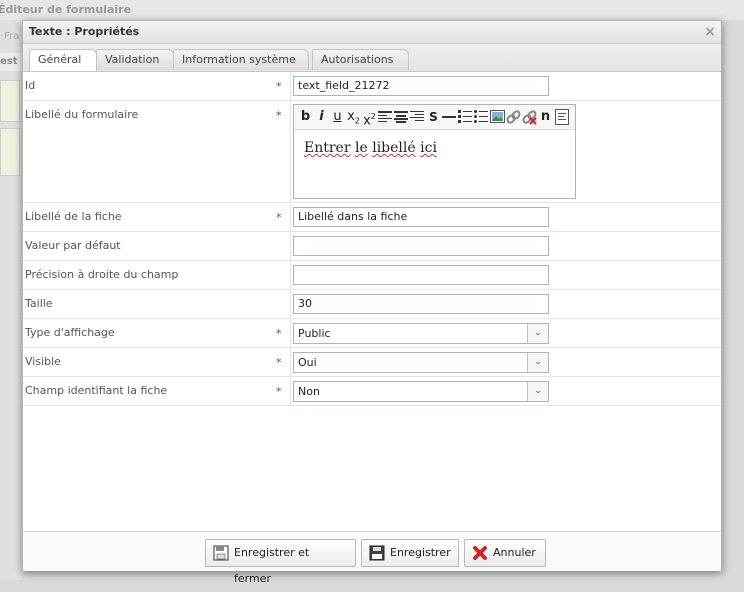 Image resolution: width=744 pixels, height=592 pixels. What do you see at coordinates (307, 362) in the screenshot?
I see `select-value: Oui` at bounding box center [307, 362].